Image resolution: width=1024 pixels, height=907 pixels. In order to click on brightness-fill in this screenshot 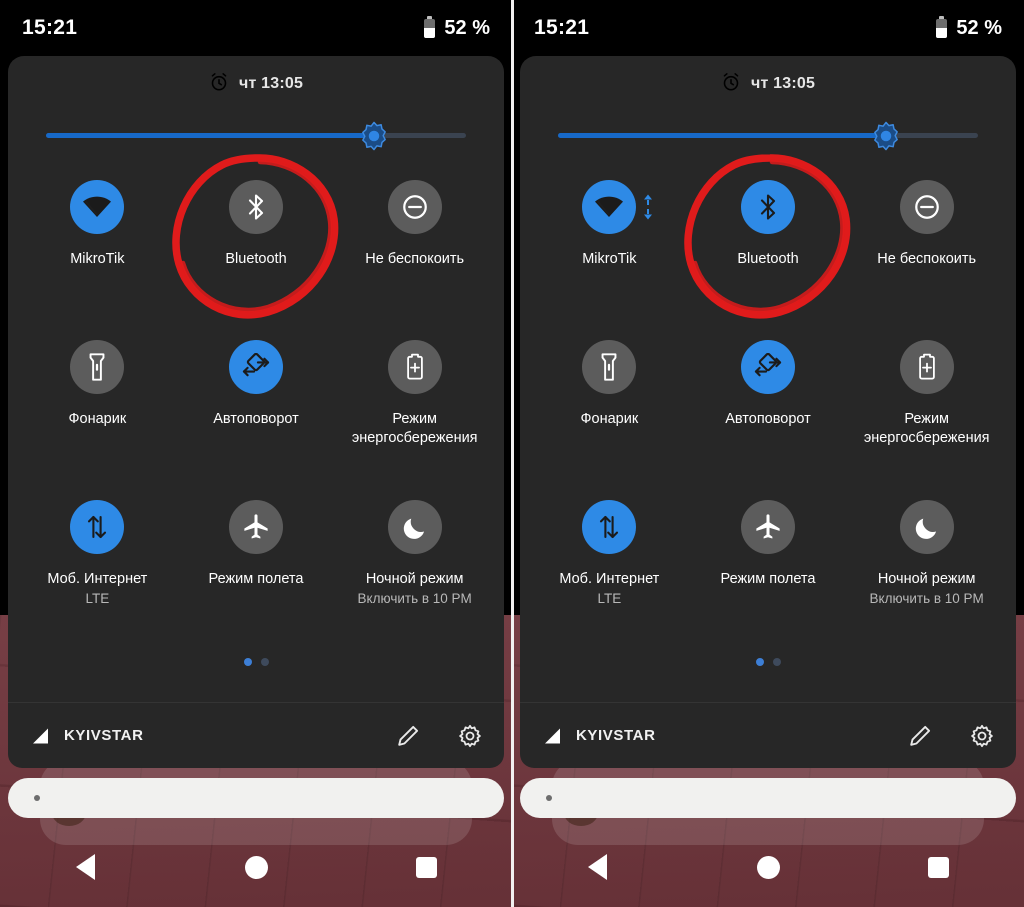, I will do `click(210, 135)`.